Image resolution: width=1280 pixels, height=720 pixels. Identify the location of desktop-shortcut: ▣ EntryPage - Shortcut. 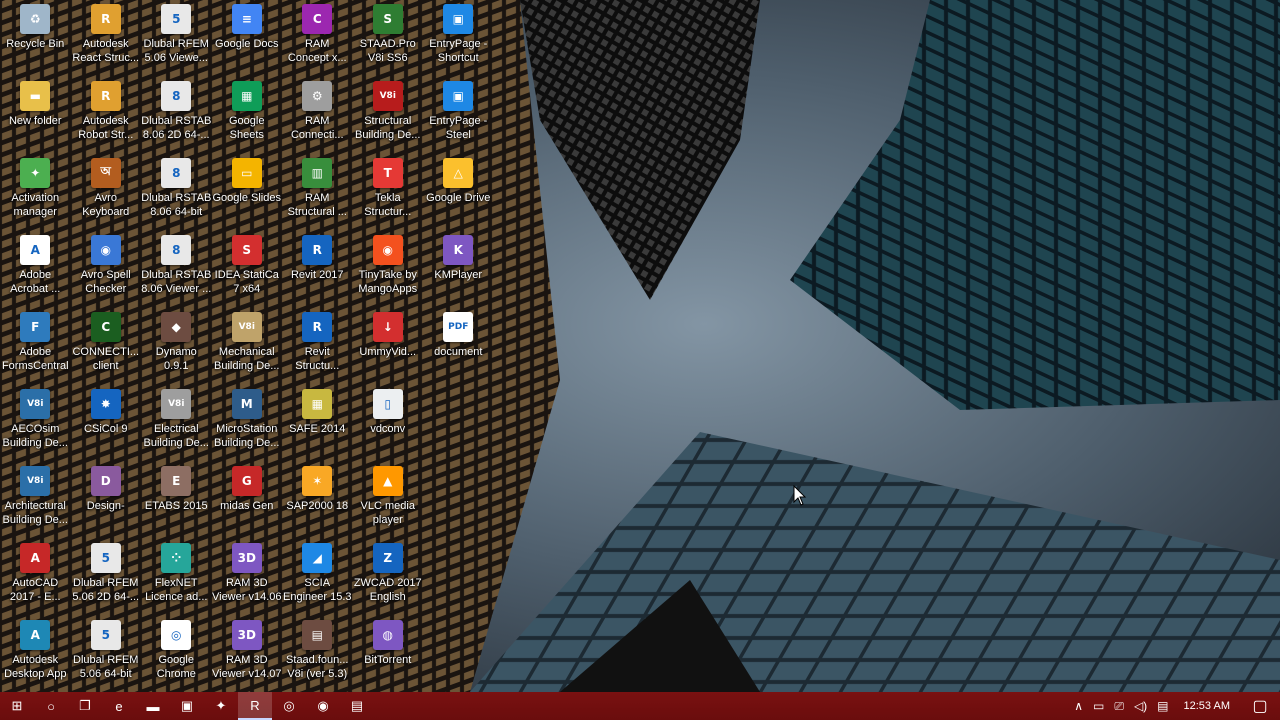
(458, 38).